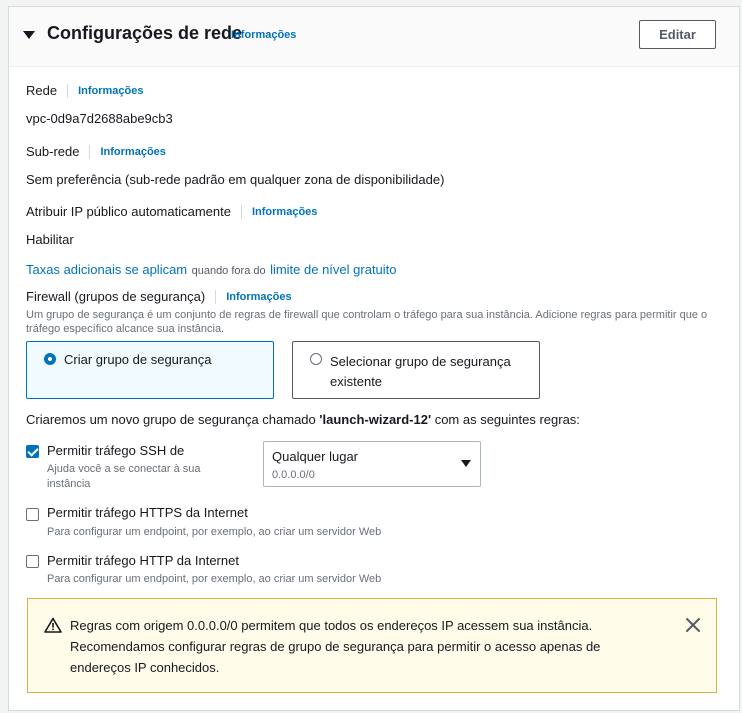  What do you see at coordinates (96, 151) in the screenshot?
I see `subnet-label-row: Sub-rede Informações` at bounding box center [96, 151].